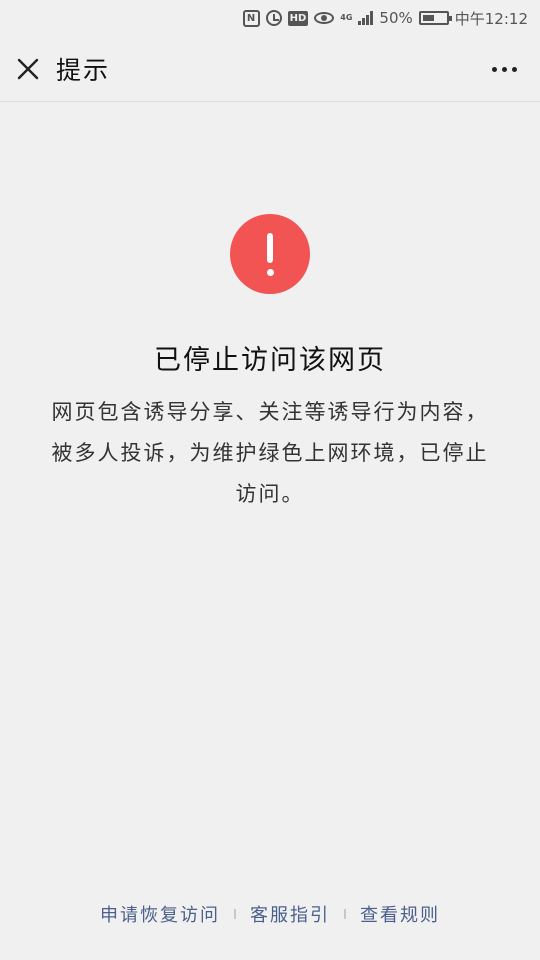 The width and height of the screenshot is (540, 960). What do you see at coordinates (160, 914) in the screenshot?
I see `request-restore-link: 申请恢复访问` at bounding box center [160, 914].